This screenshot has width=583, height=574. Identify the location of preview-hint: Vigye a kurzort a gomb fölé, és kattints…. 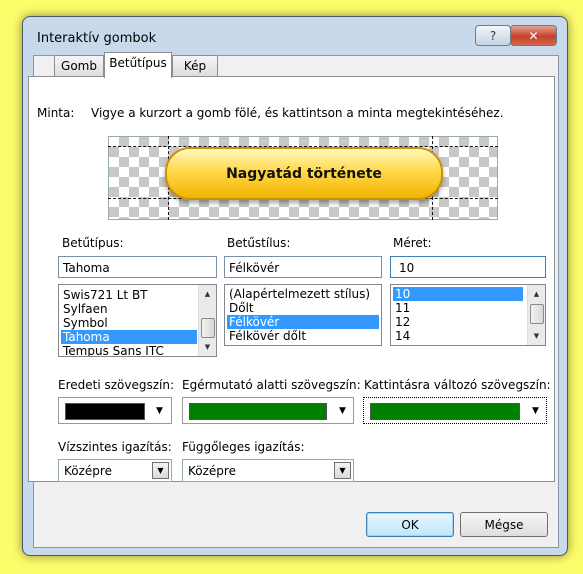
(297, 113).